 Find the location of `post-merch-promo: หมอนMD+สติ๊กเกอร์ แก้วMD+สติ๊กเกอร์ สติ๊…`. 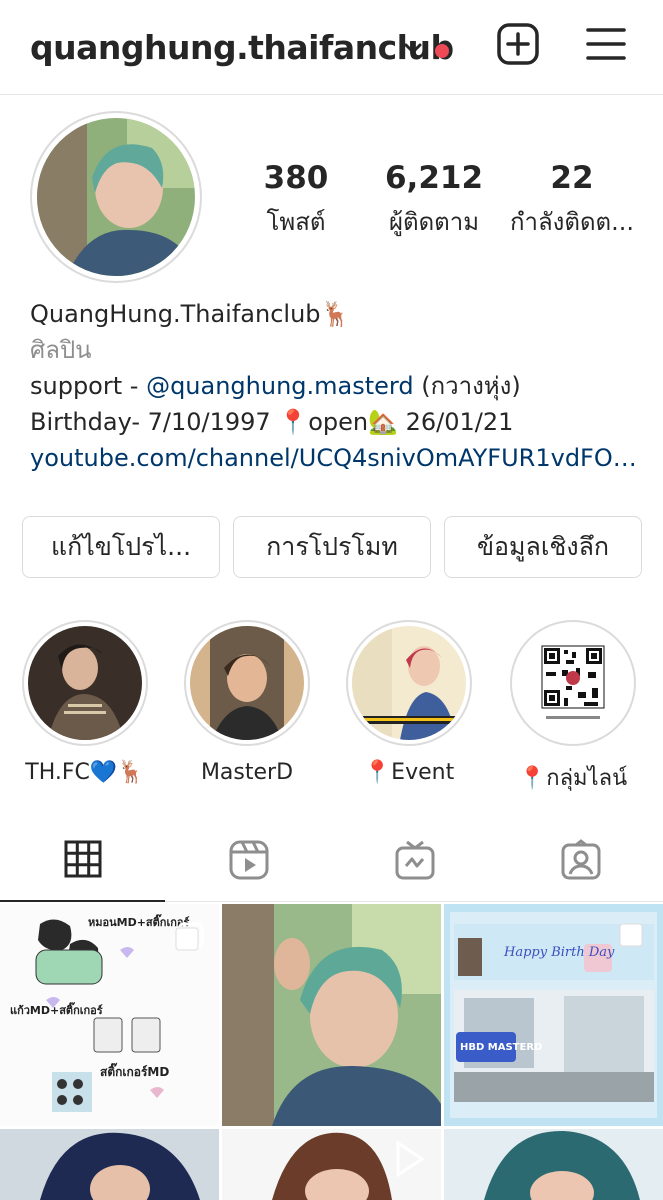

post-merch-promo: หมอนMD+สติ๊กเกอร์ แก้วMD+สติ๊กเกอร์ สติ๊… is located at coordinates (109, 1015).